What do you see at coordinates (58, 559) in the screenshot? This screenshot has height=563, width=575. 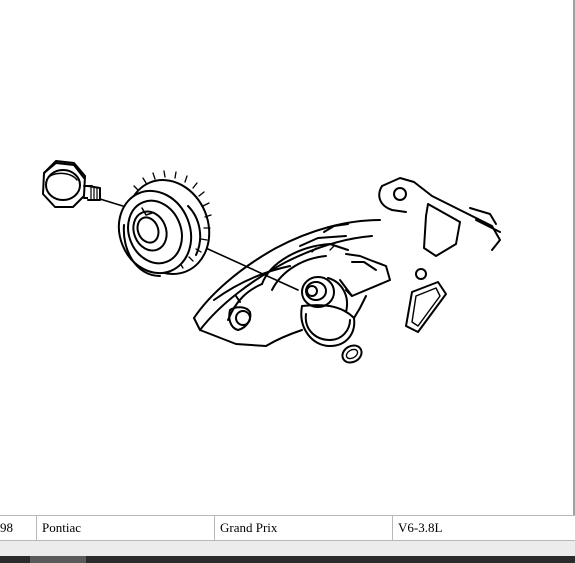 I see `taskbar-button` at bounding box center [58, 559].